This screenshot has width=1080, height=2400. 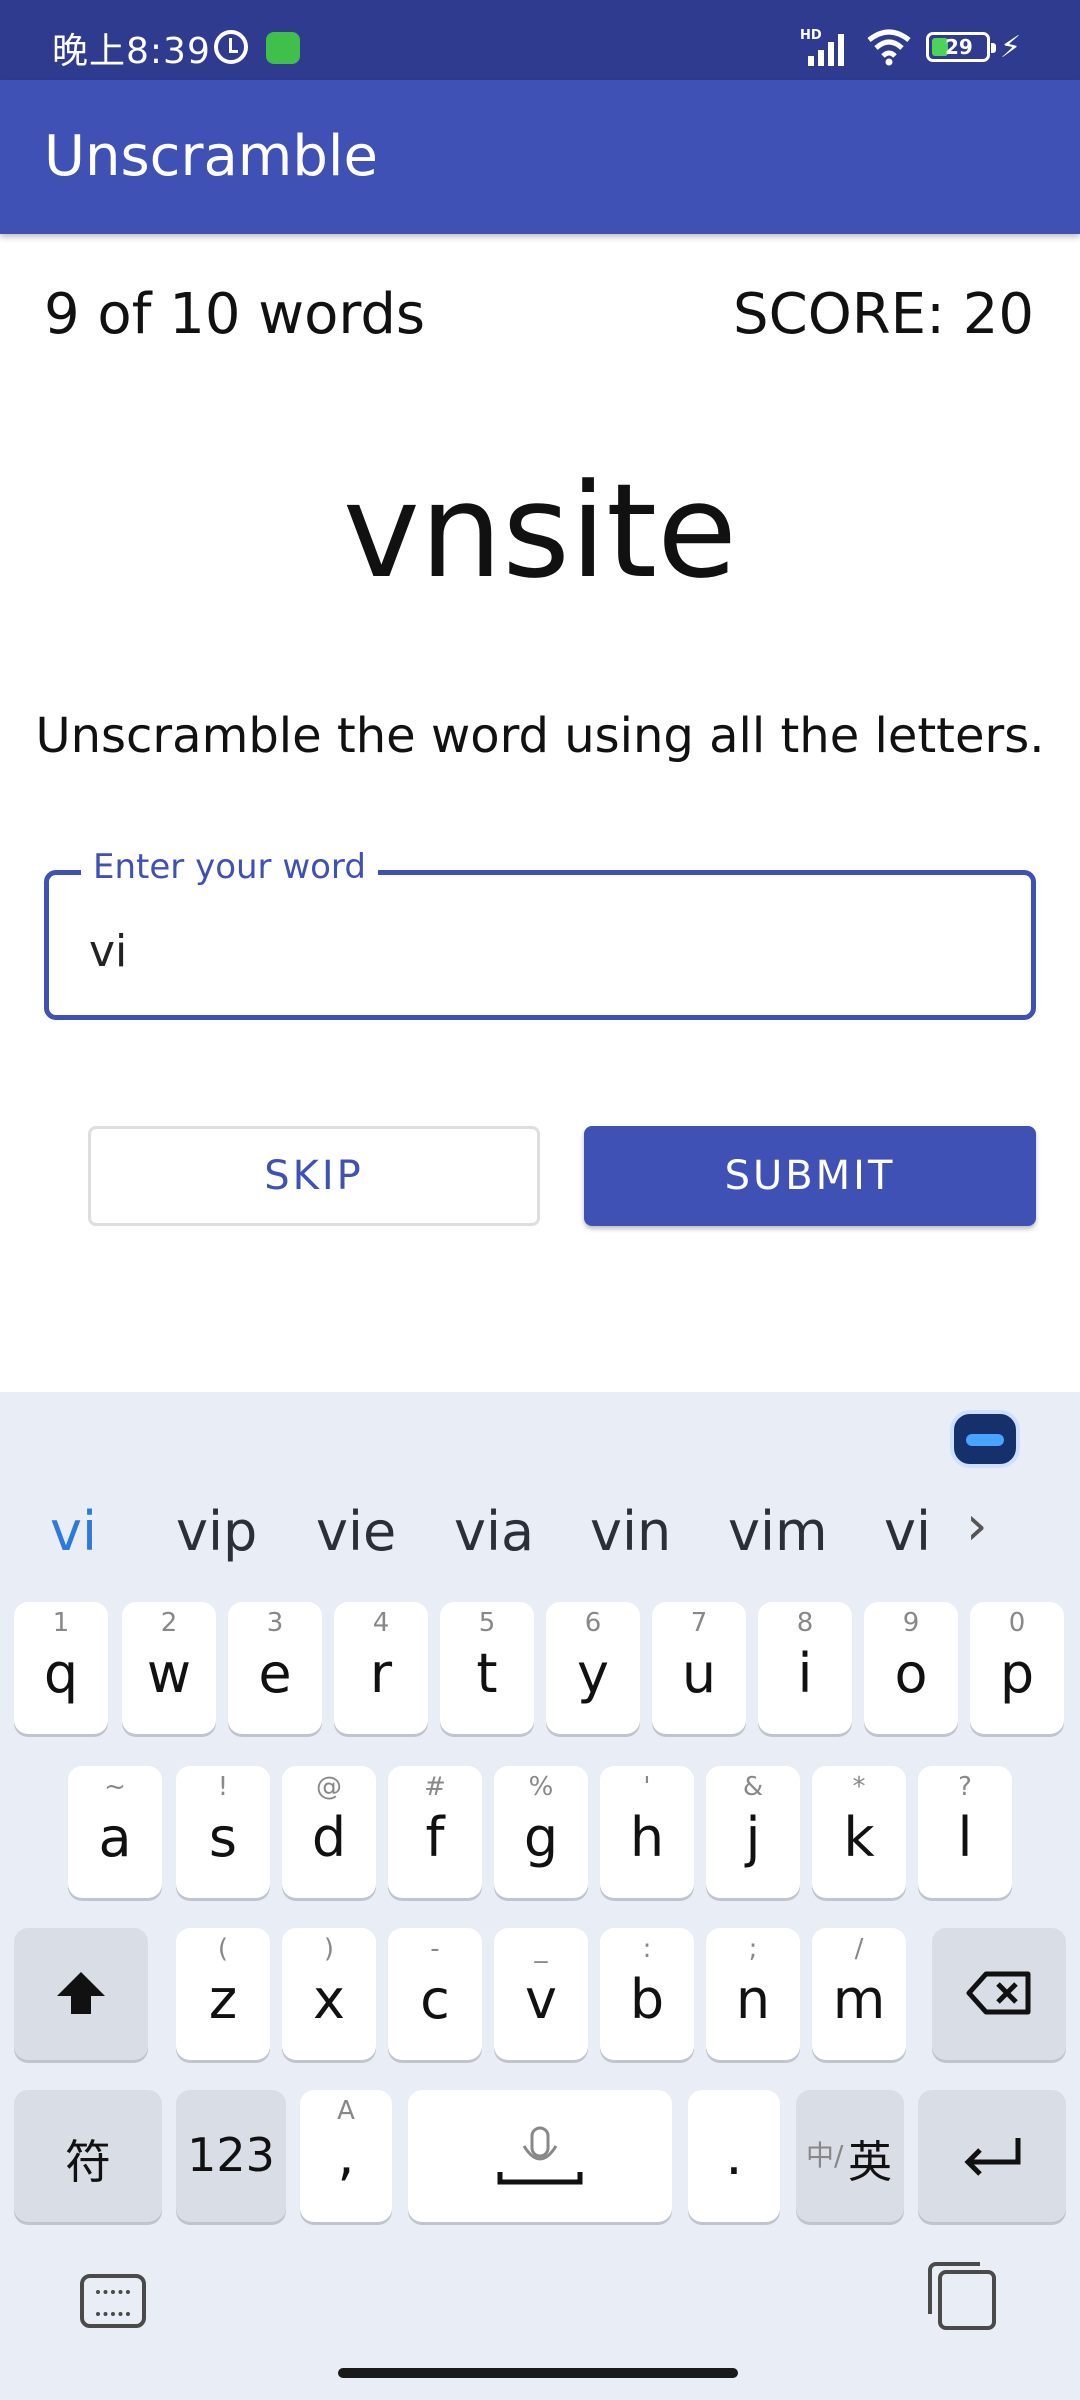 What do you see at coordinates (965, 1832) in the screenshot?
I see `key-l: ? l` at bounding box center [965, 1832].